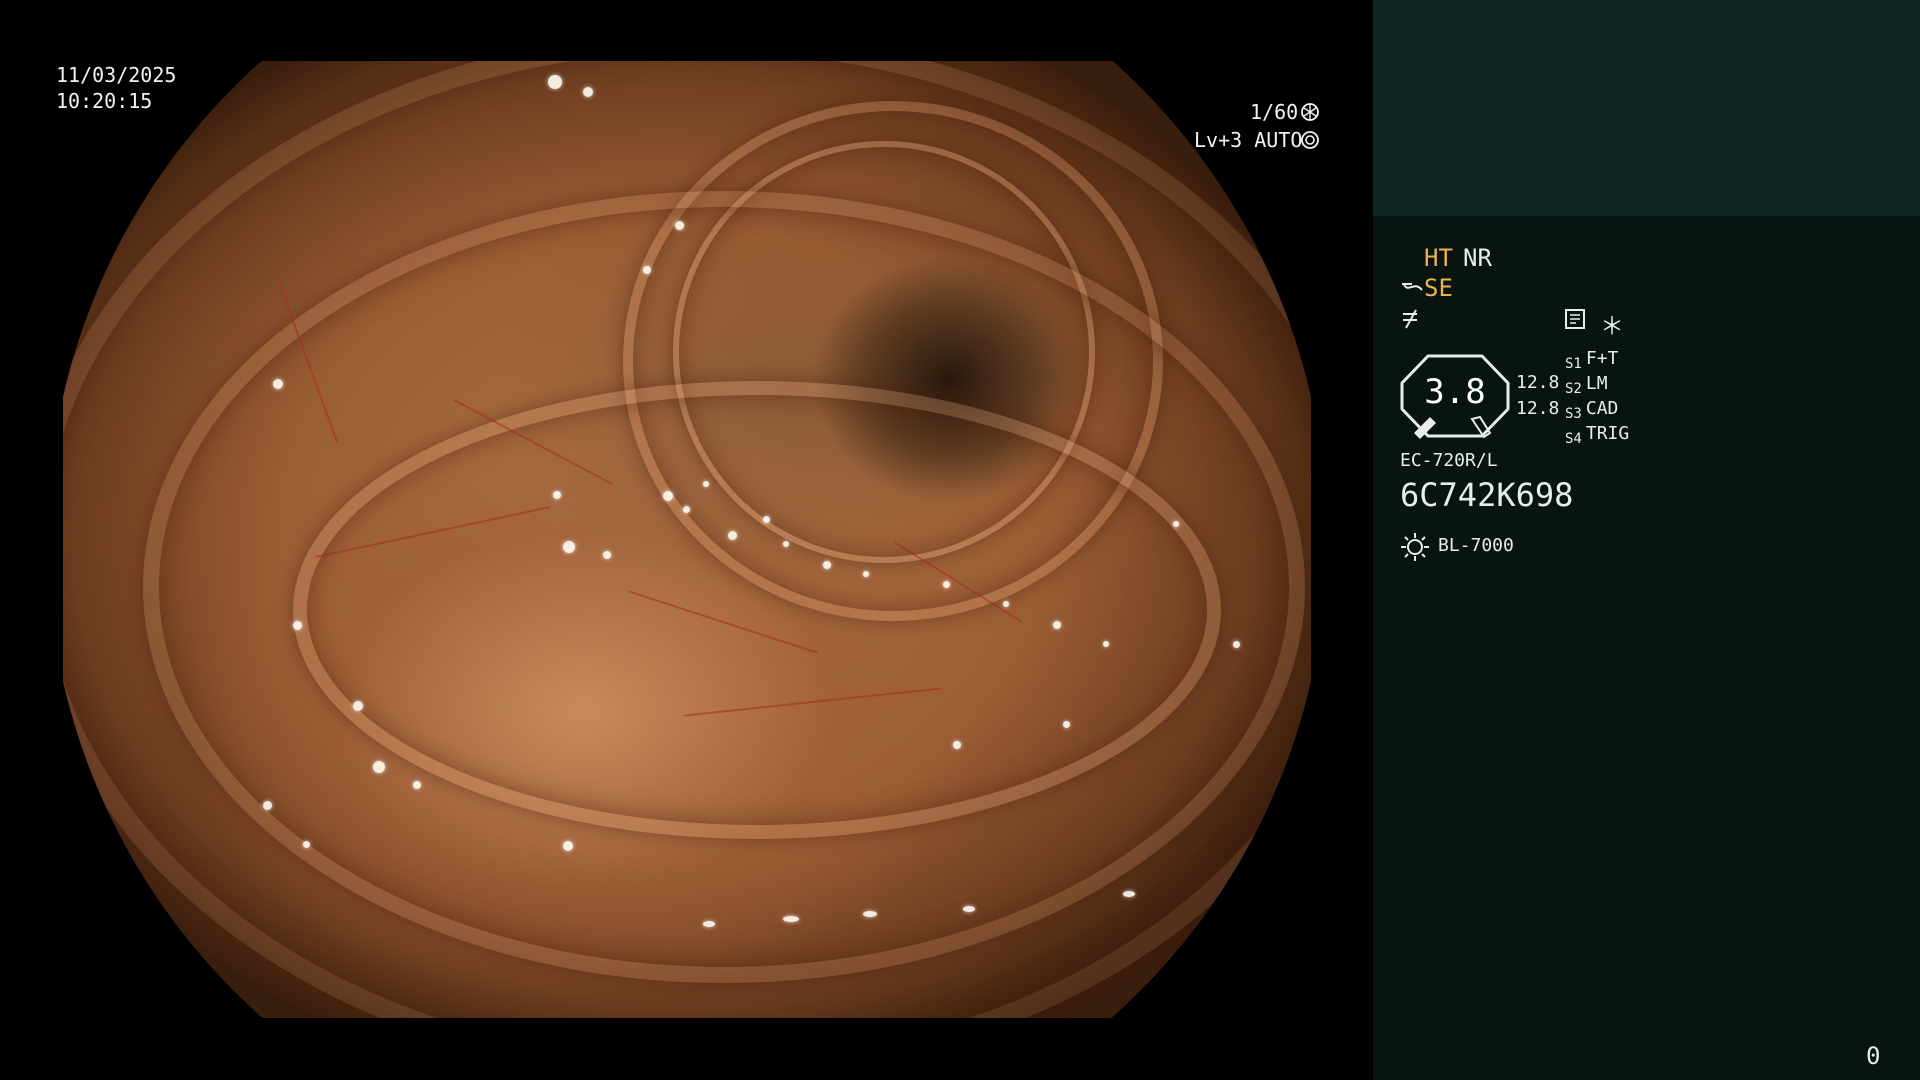  Describe the element at coordinates (1476, 545) in the screenshot. I see `light-source-model: BL-7000` at that location.